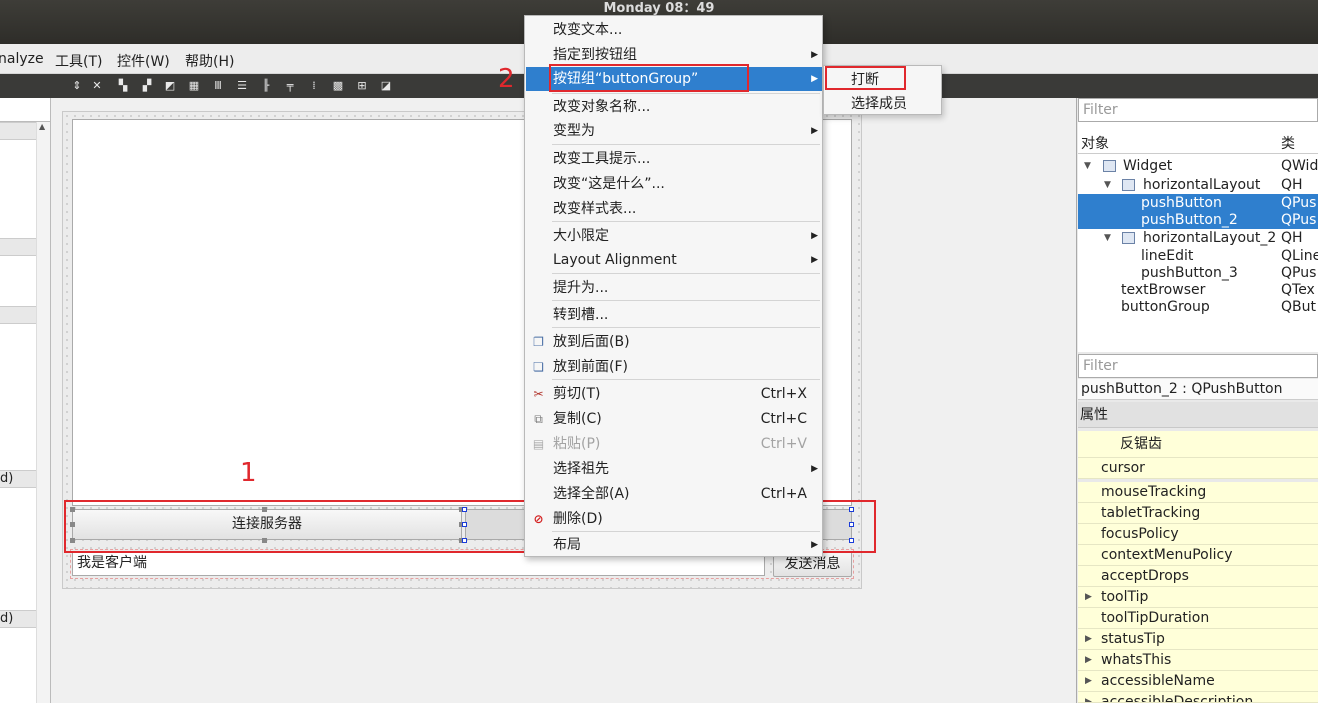  Describe the element at coordinates (1181, 203) in the screenshot. I see `tree-row-name: pushButton` at that location.